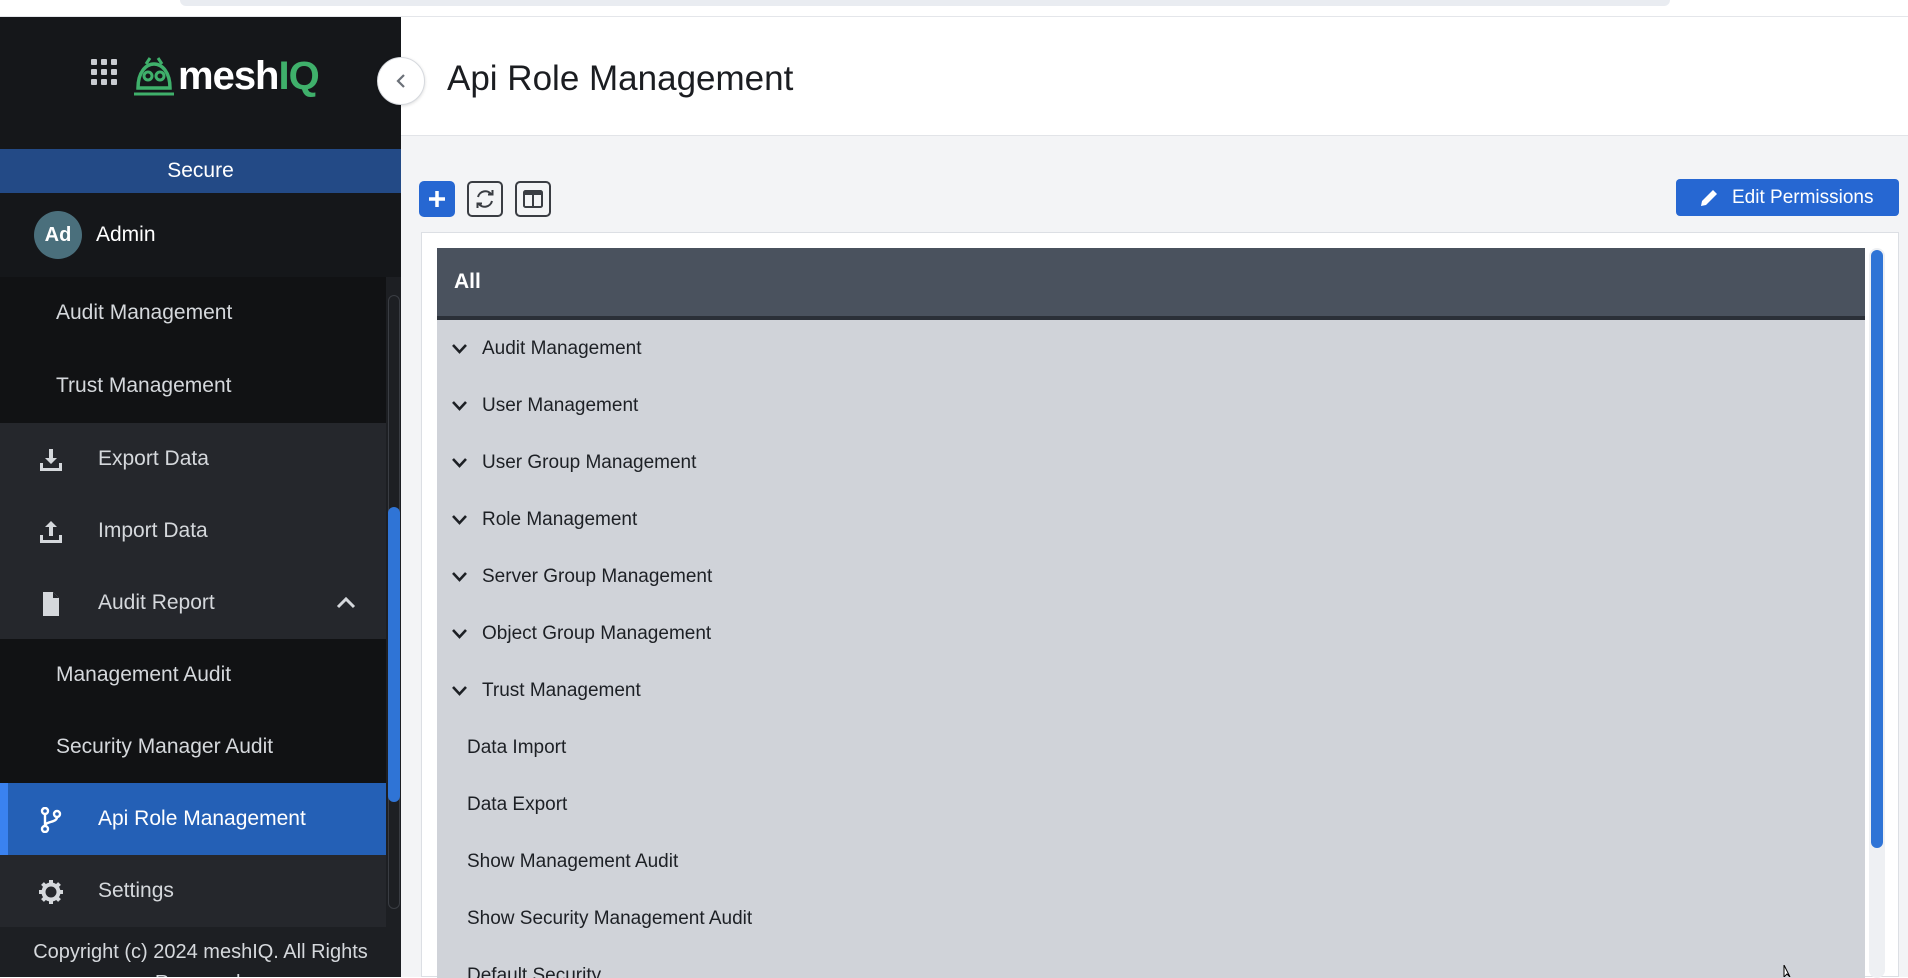 This screenshot has height=978, width=1908. What do you see at coordinates (51, 460) in the screenshot?
I see `download-icon` at bounding box center [51, 460].